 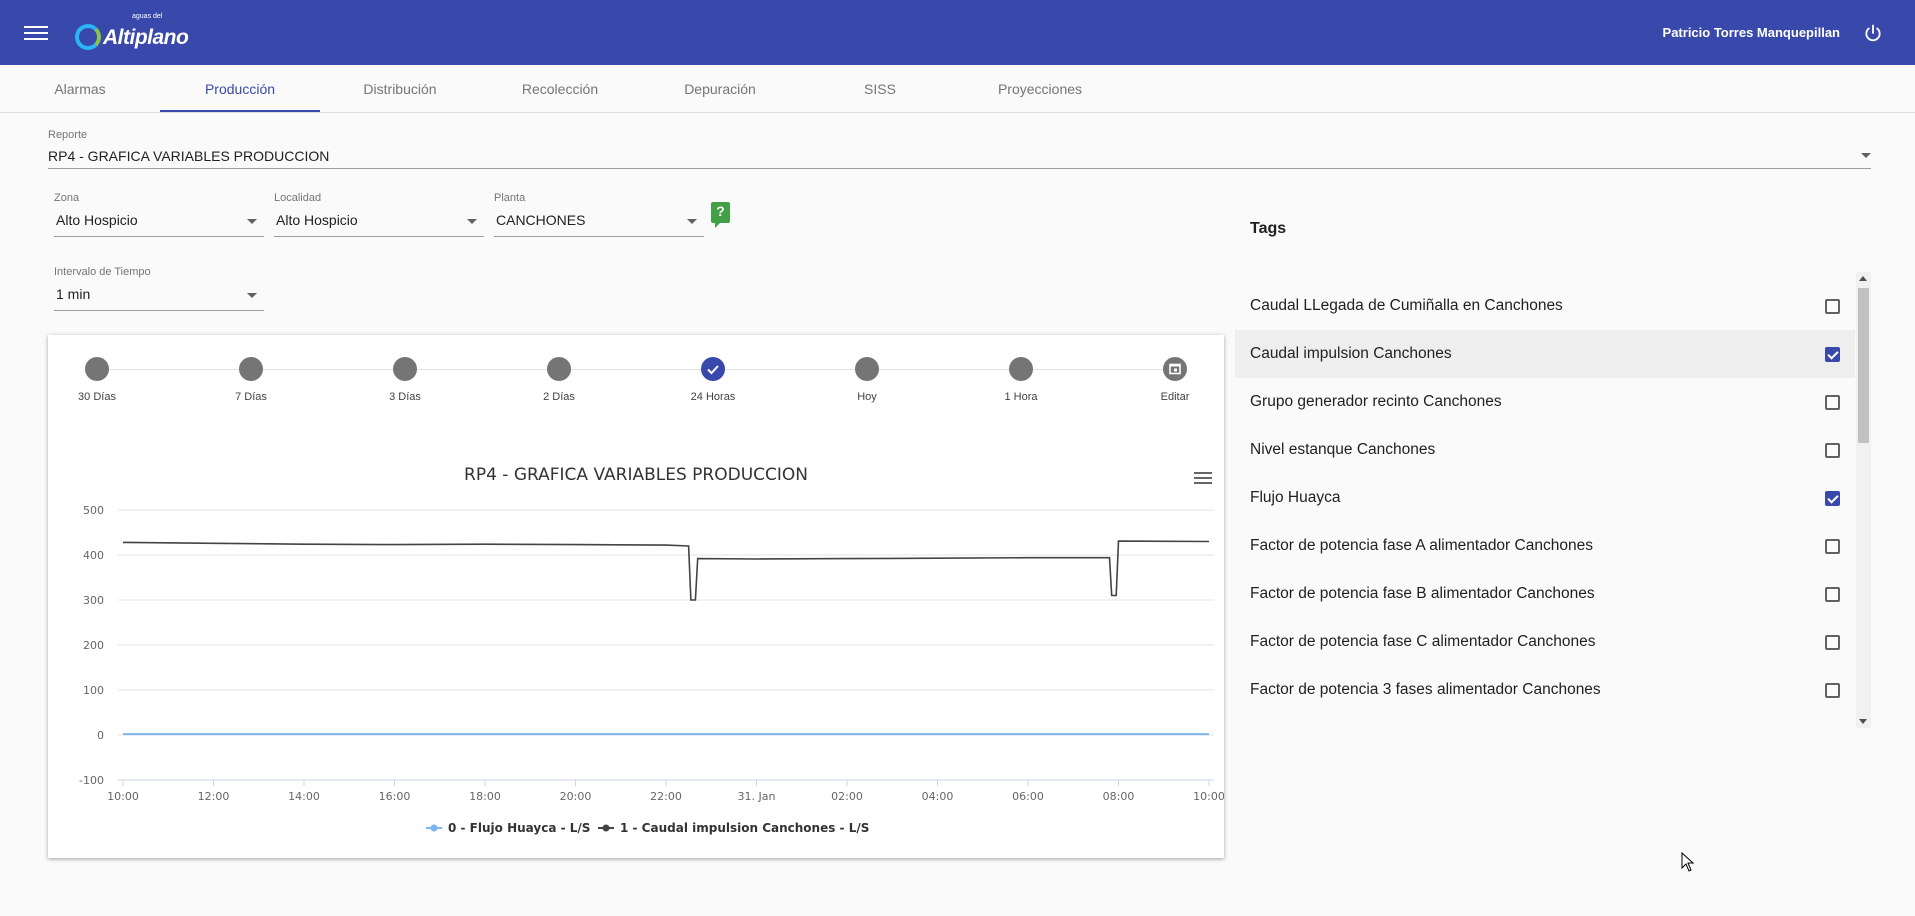 What do you see at coordinates (73, 294) in the screenshot?
I see `intervalo-value: 1 min` at bounding box center [73, 294].